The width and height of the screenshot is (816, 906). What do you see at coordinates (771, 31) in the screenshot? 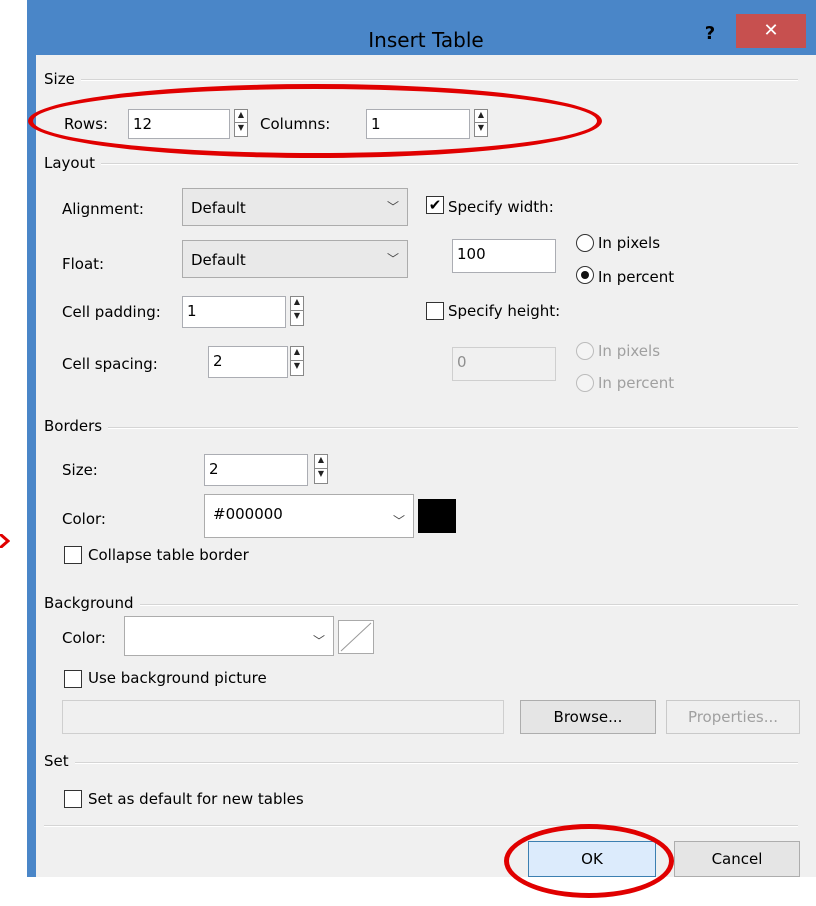
I see `close-button: ✕` at bounding box center [771, 31].